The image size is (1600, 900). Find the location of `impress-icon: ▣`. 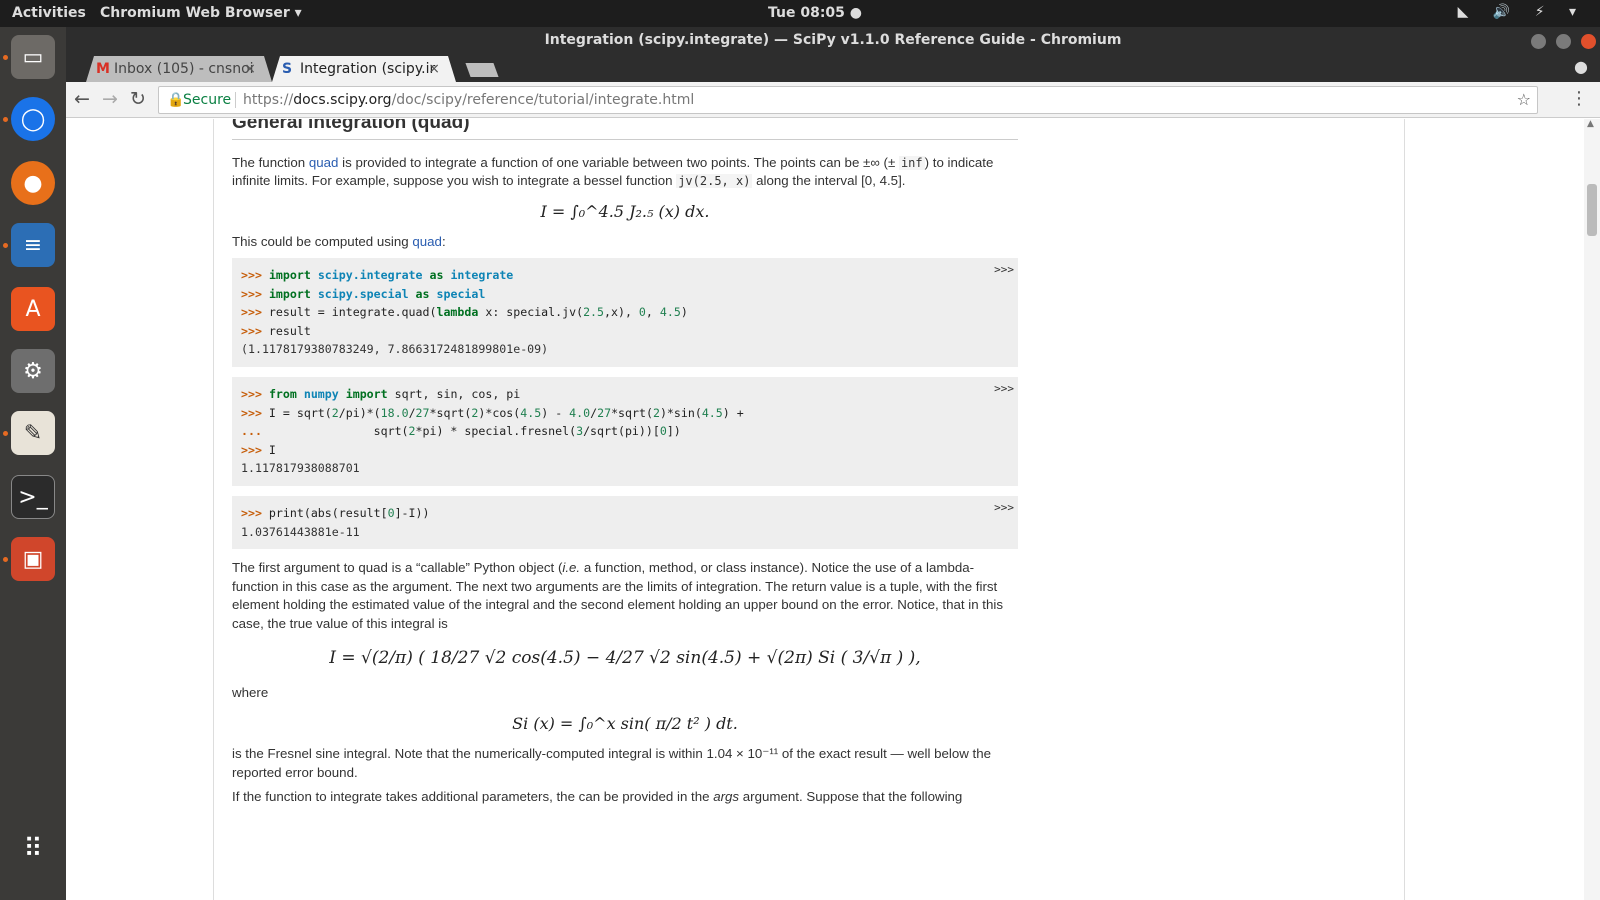

impress-icon: ▣ is located at coordinates (33, 559).